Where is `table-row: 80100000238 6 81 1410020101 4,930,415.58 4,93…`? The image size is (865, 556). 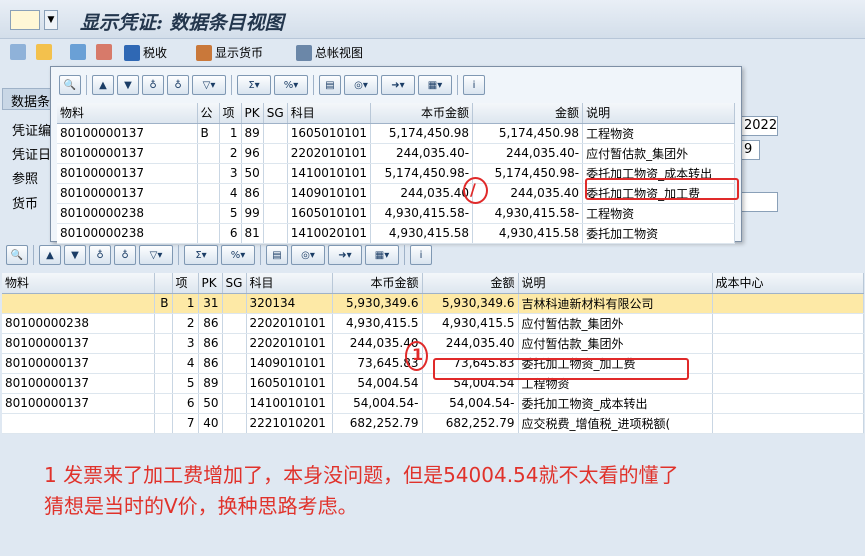
table-row: 80100000238 6 81 1410020101 4,930,415.58 4,93… is located at coordinates (396, 233).